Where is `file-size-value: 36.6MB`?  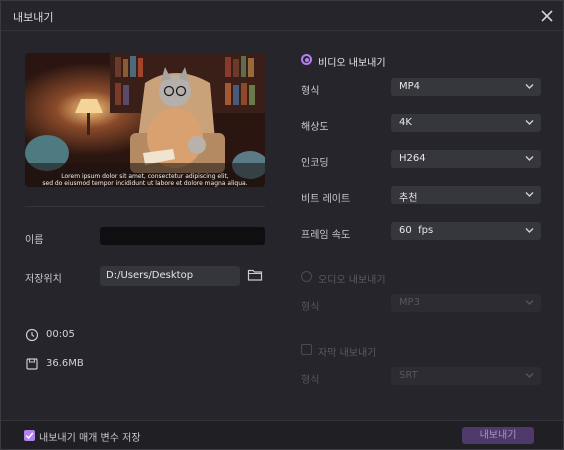
file-size-value: 36.6MB is located at coordinates (65, 363).